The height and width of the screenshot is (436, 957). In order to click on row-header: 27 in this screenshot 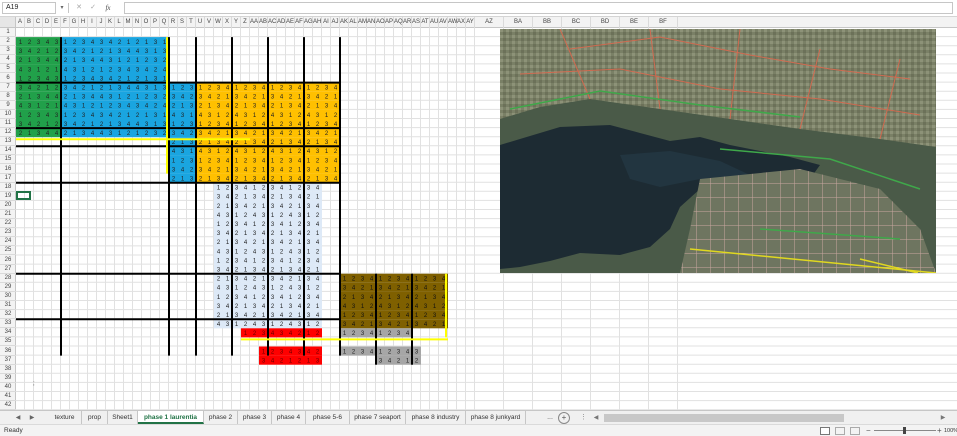, I will do `click(8, 269)`.